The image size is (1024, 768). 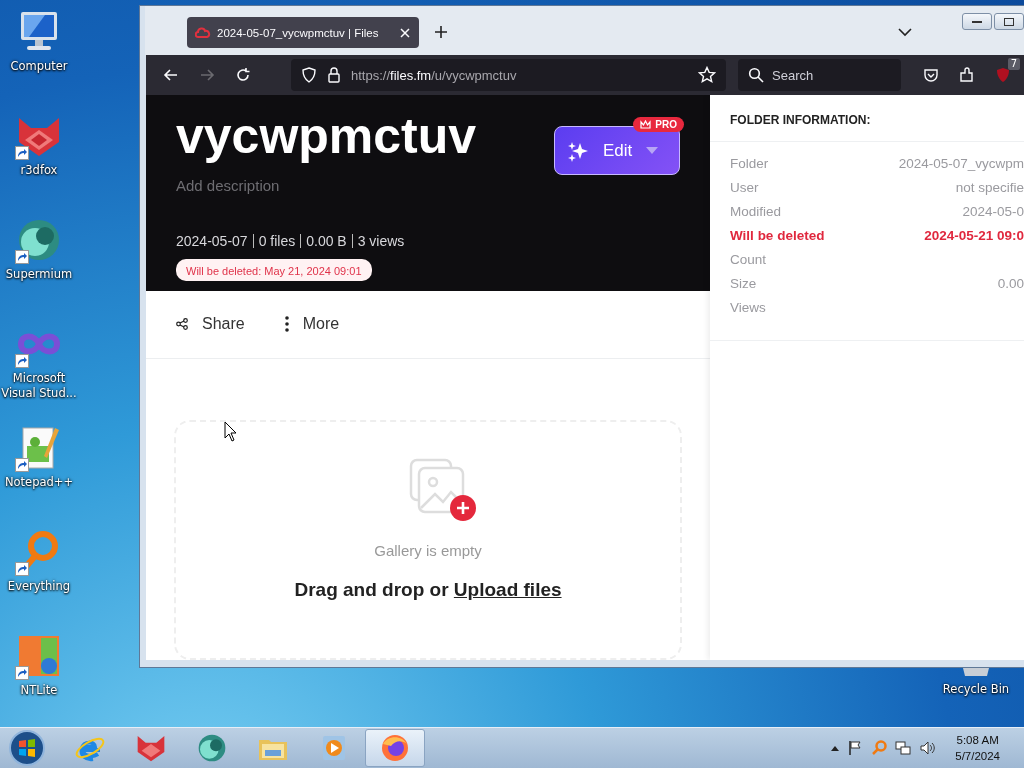 I want to click on pocket-icon, so click(x=931, y=75).